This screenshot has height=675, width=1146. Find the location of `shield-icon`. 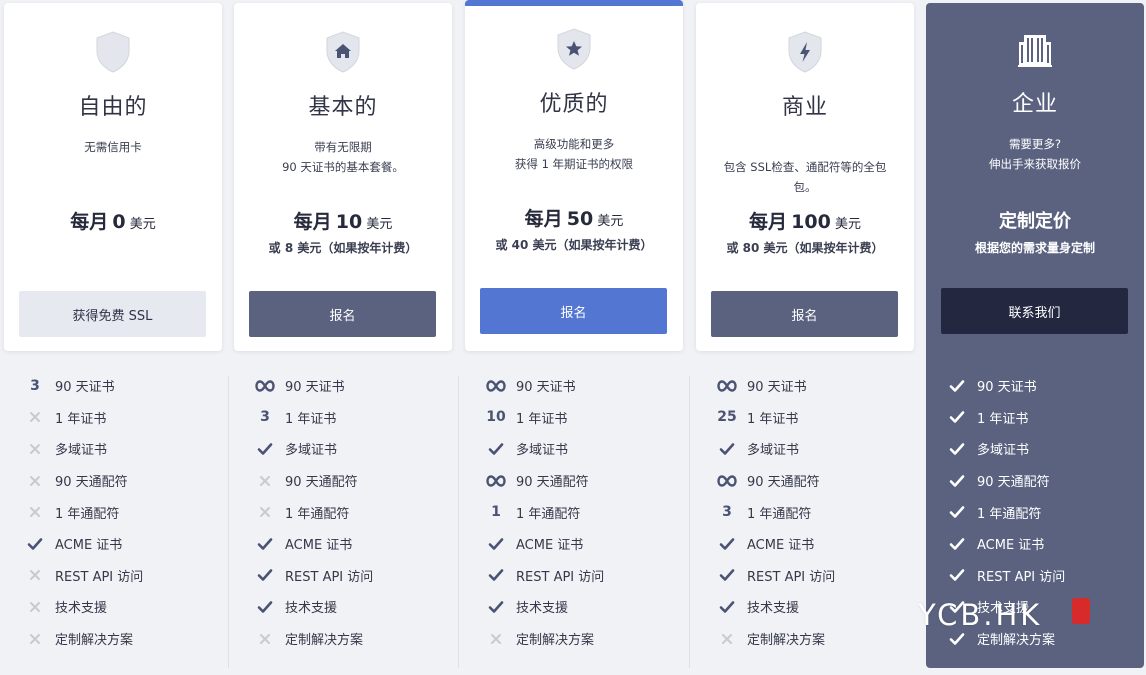

shield-icon is located at coordinates (113, 52).